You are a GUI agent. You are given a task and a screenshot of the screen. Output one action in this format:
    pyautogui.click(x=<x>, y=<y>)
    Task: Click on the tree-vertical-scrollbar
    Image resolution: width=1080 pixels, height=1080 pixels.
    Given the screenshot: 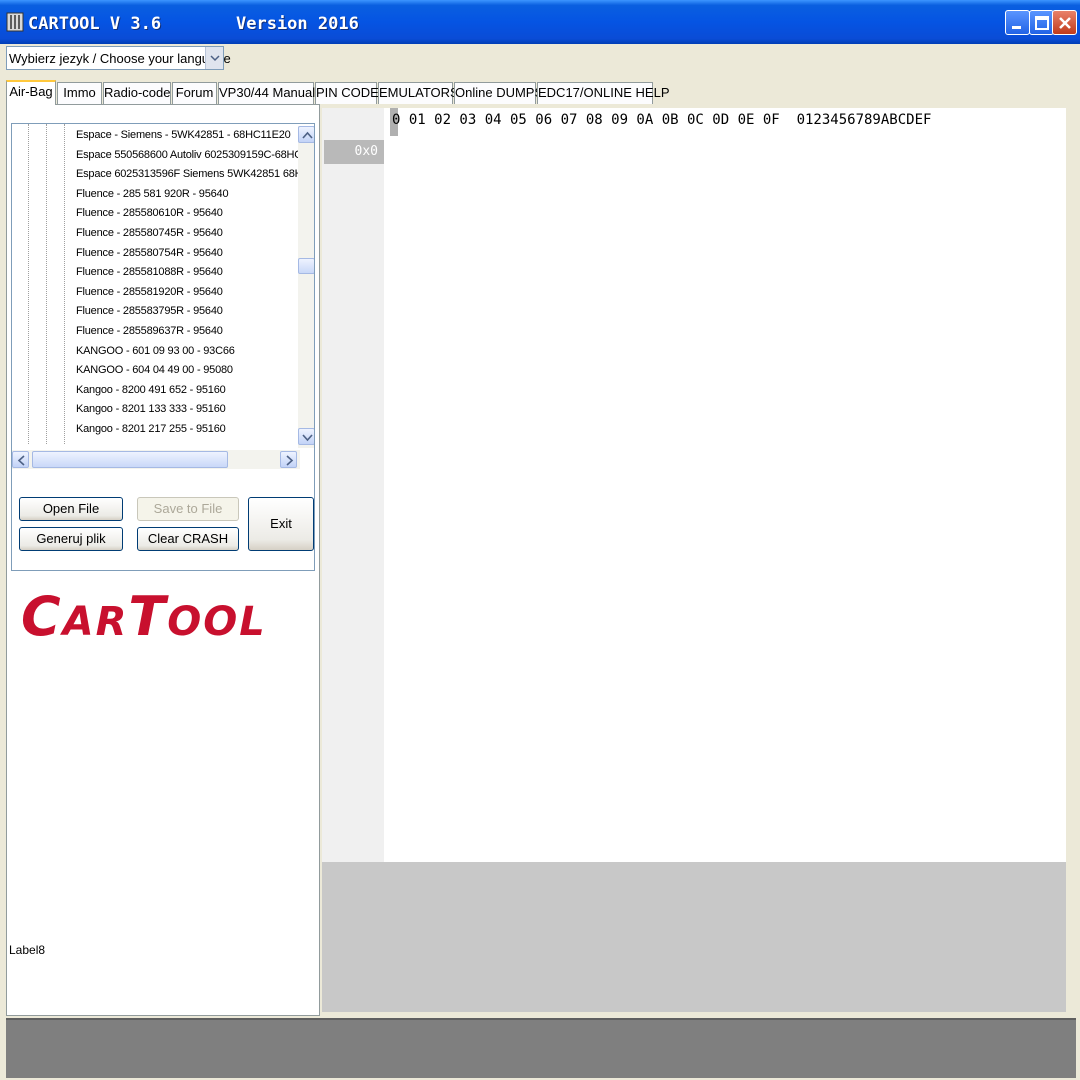 What is the action you would take?
    pyautogui.click(x=306, y=287)
    